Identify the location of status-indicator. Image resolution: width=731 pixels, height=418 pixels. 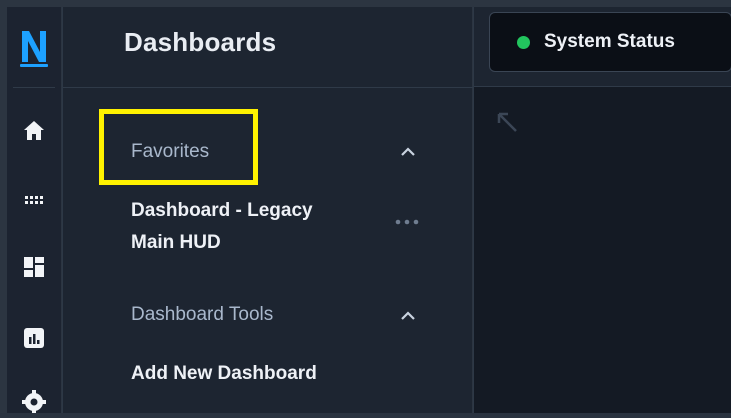
(523, 42).